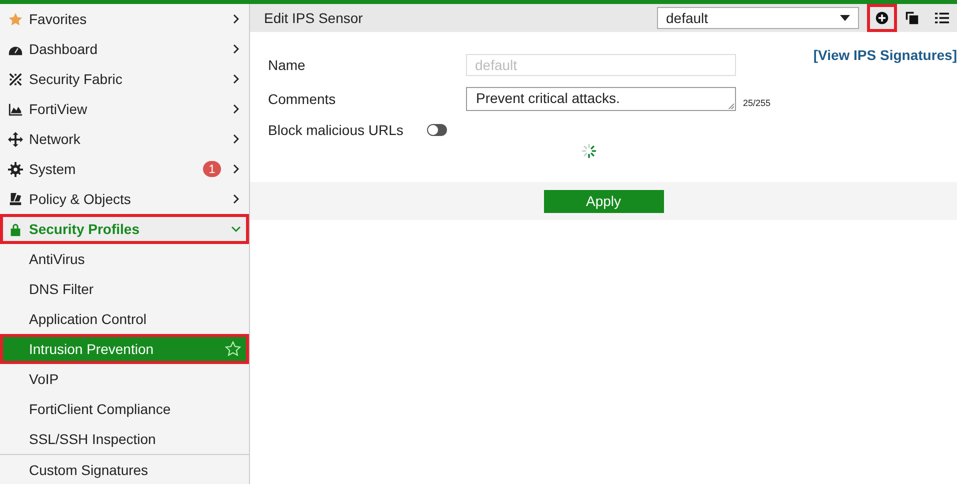  I want to click on field-label: Block malicious URLs, so click(336, 130).